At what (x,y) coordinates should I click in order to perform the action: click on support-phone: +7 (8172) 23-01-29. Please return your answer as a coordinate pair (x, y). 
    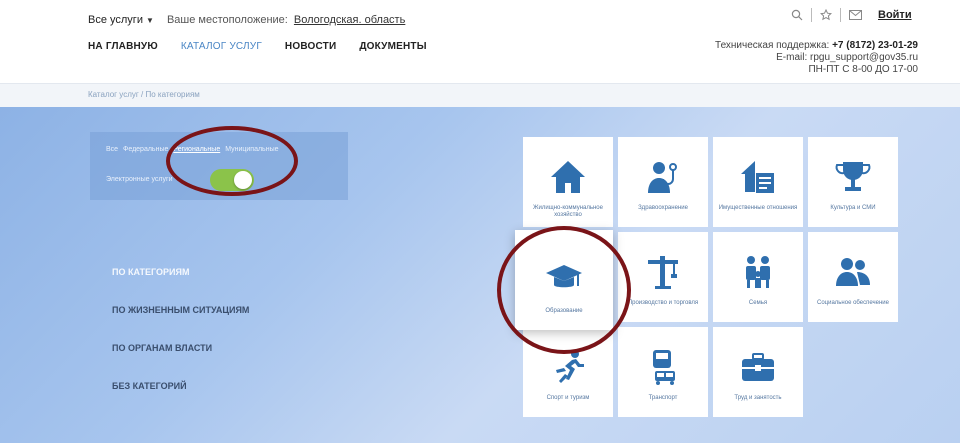
    Looking at the image, I should click on (875, 45).